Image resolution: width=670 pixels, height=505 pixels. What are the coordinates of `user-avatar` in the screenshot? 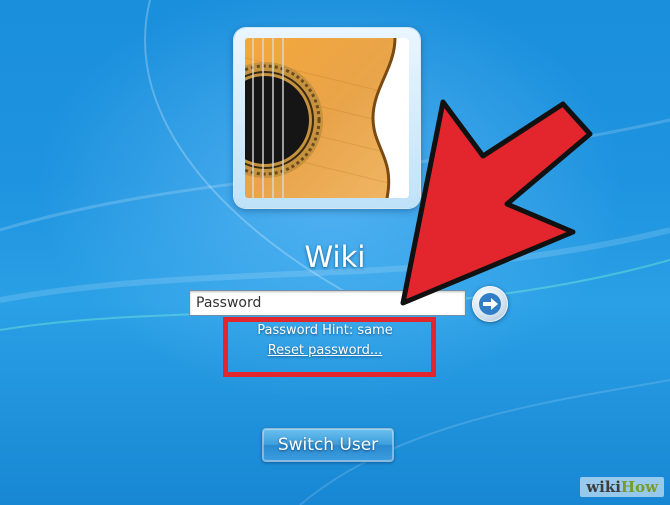 It's located at (327, 118).